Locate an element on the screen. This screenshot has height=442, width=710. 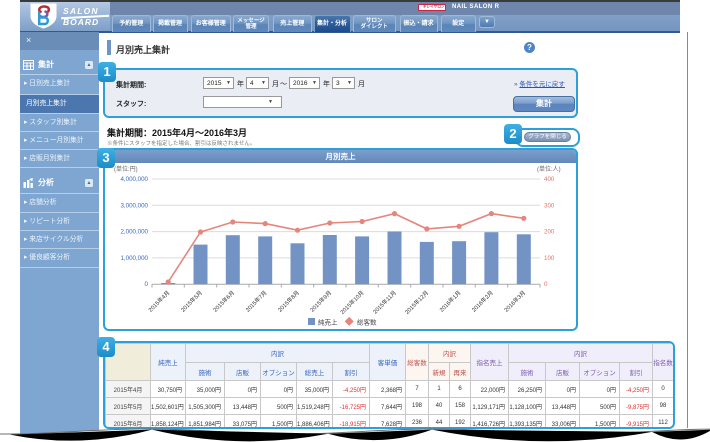
svg-text: (単位:人) is located at coordinates (549, 169).